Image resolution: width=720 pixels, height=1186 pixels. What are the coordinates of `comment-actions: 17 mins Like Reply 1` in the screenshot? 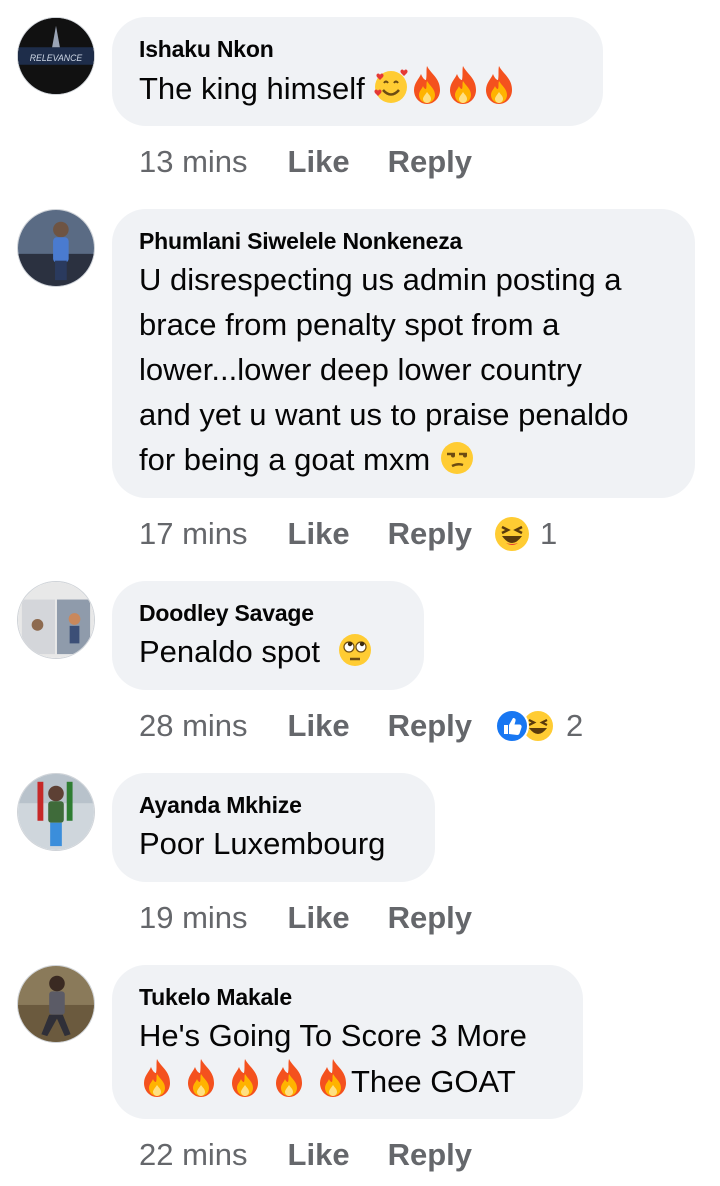 It's located at (348, 534).